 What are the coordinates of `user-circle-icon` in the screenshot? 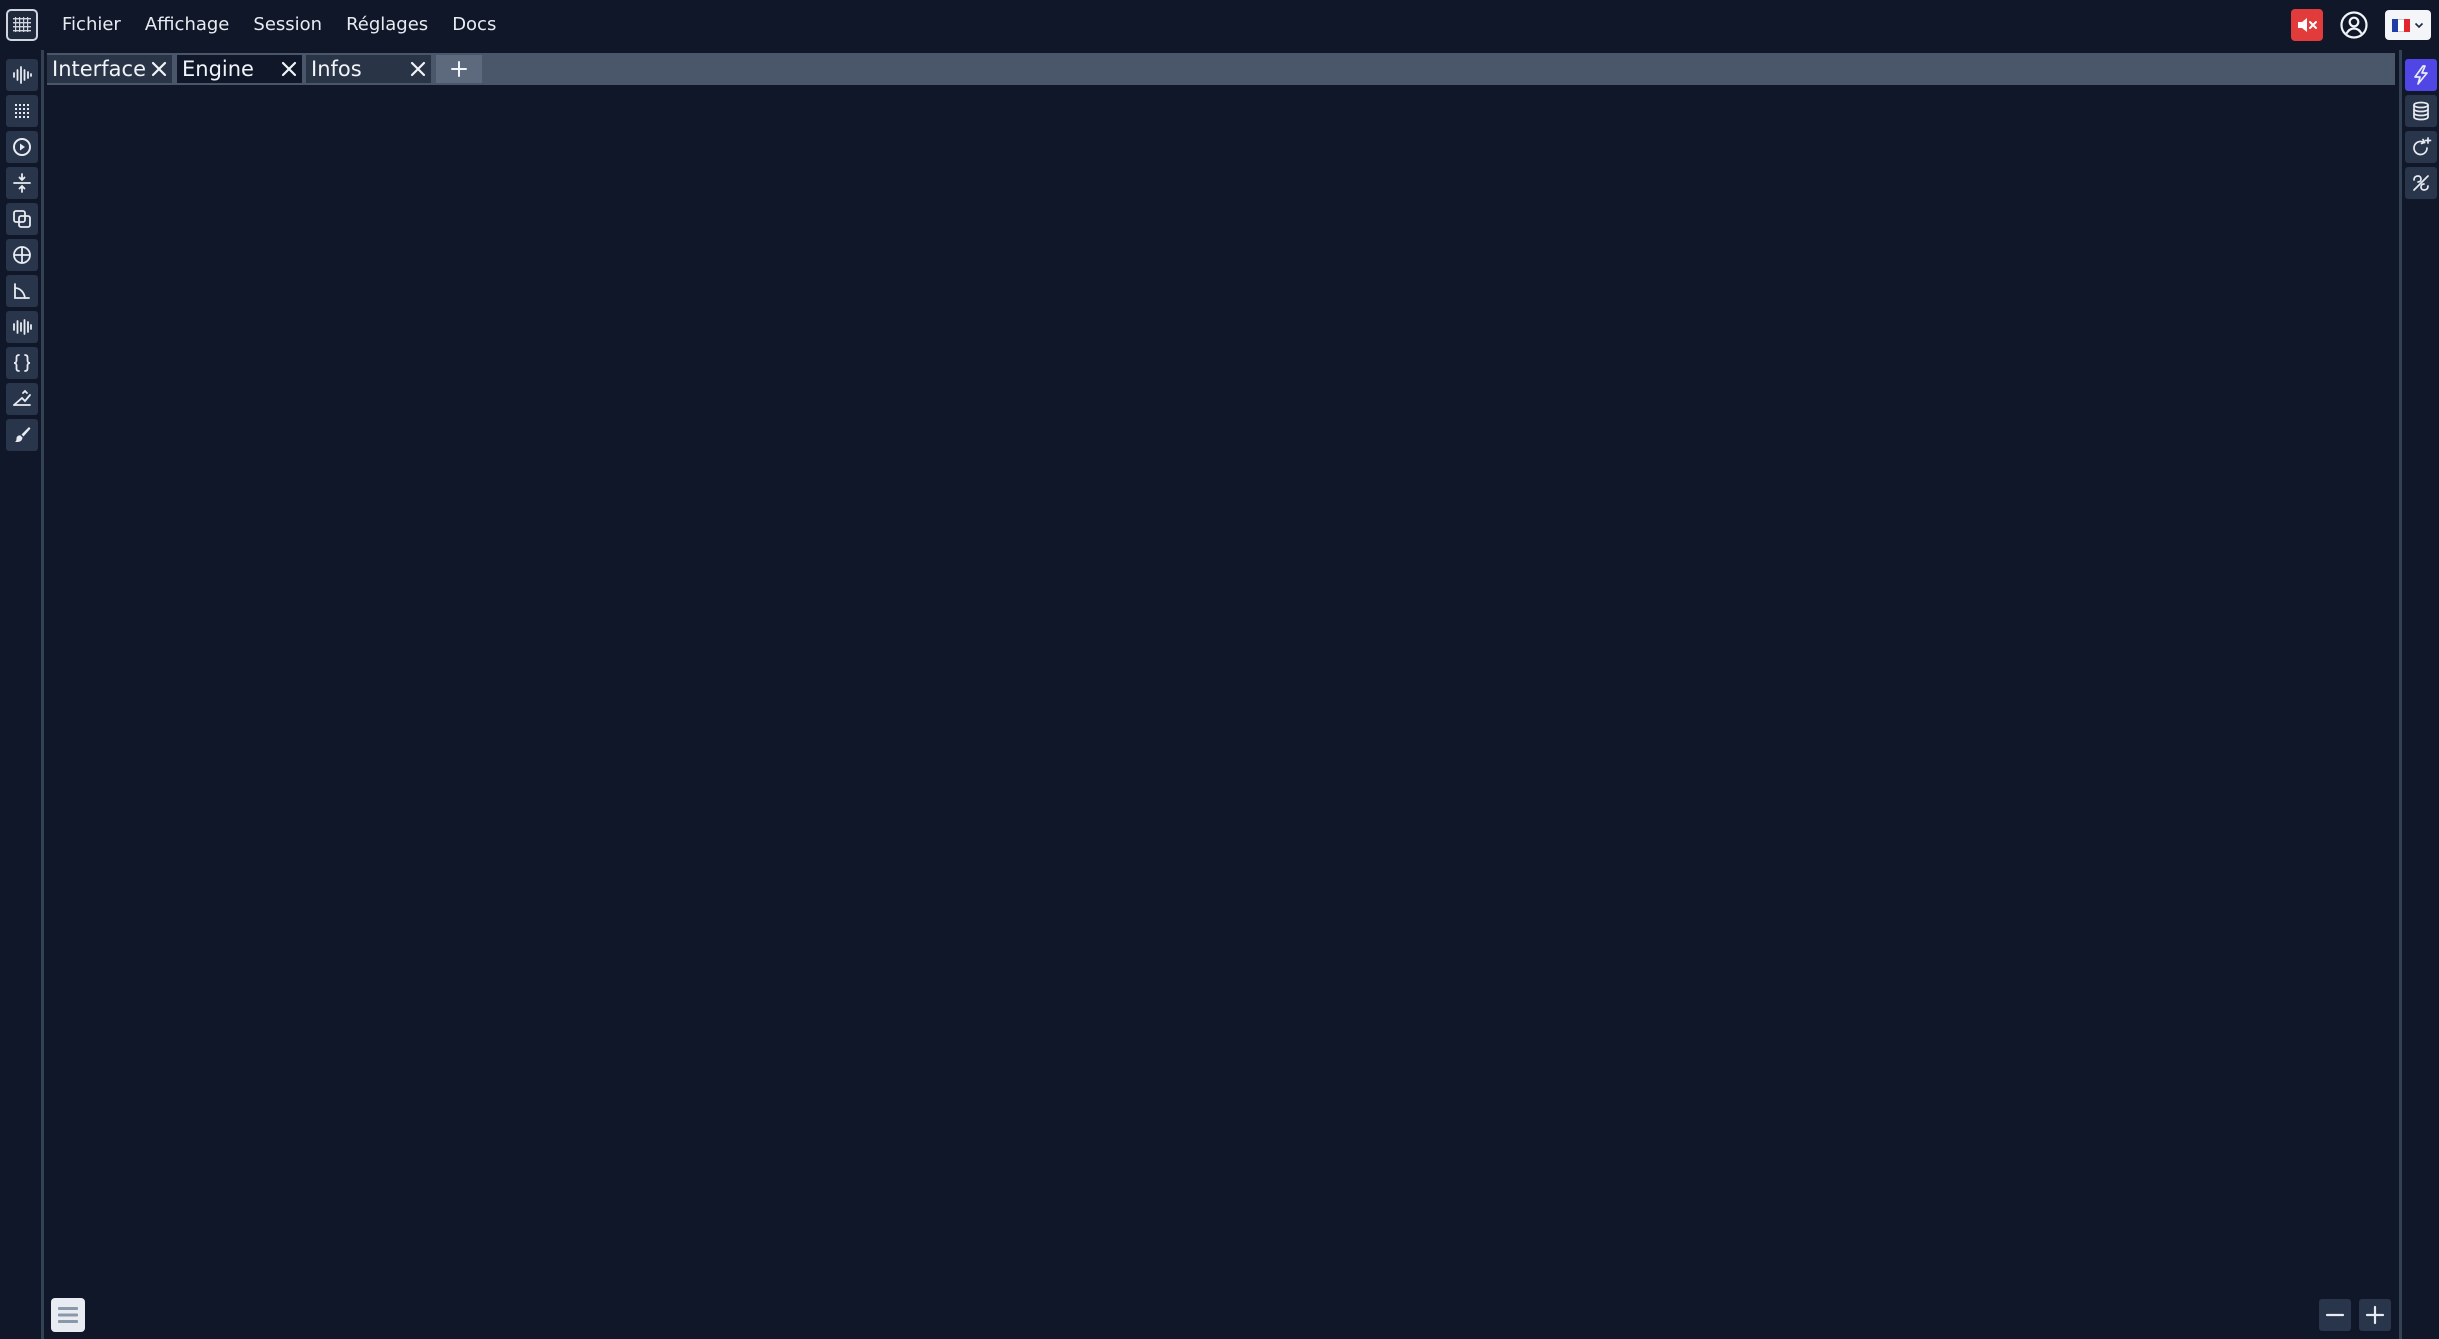 It's located at (2354, 25).